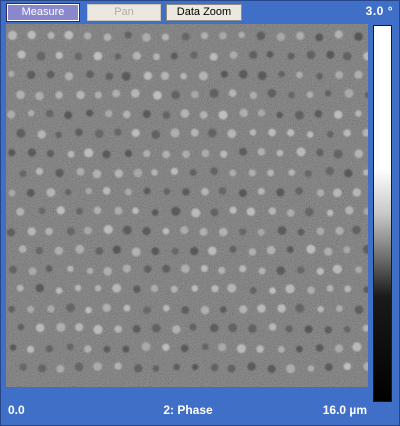 The width and height of the screenshot is (400, 426). I want to click on colorbar, so click(382, 213).